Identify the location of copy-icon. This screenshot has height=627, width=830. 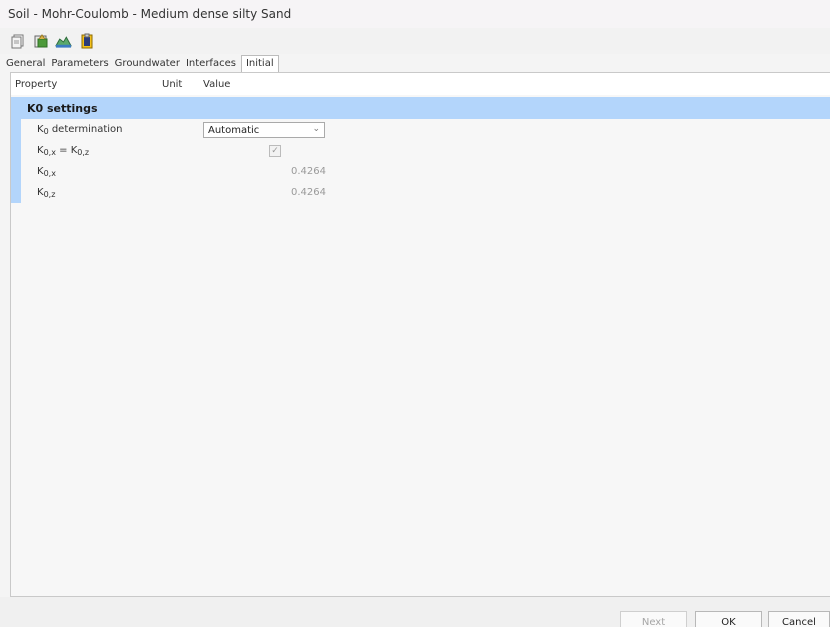
(17, 41).